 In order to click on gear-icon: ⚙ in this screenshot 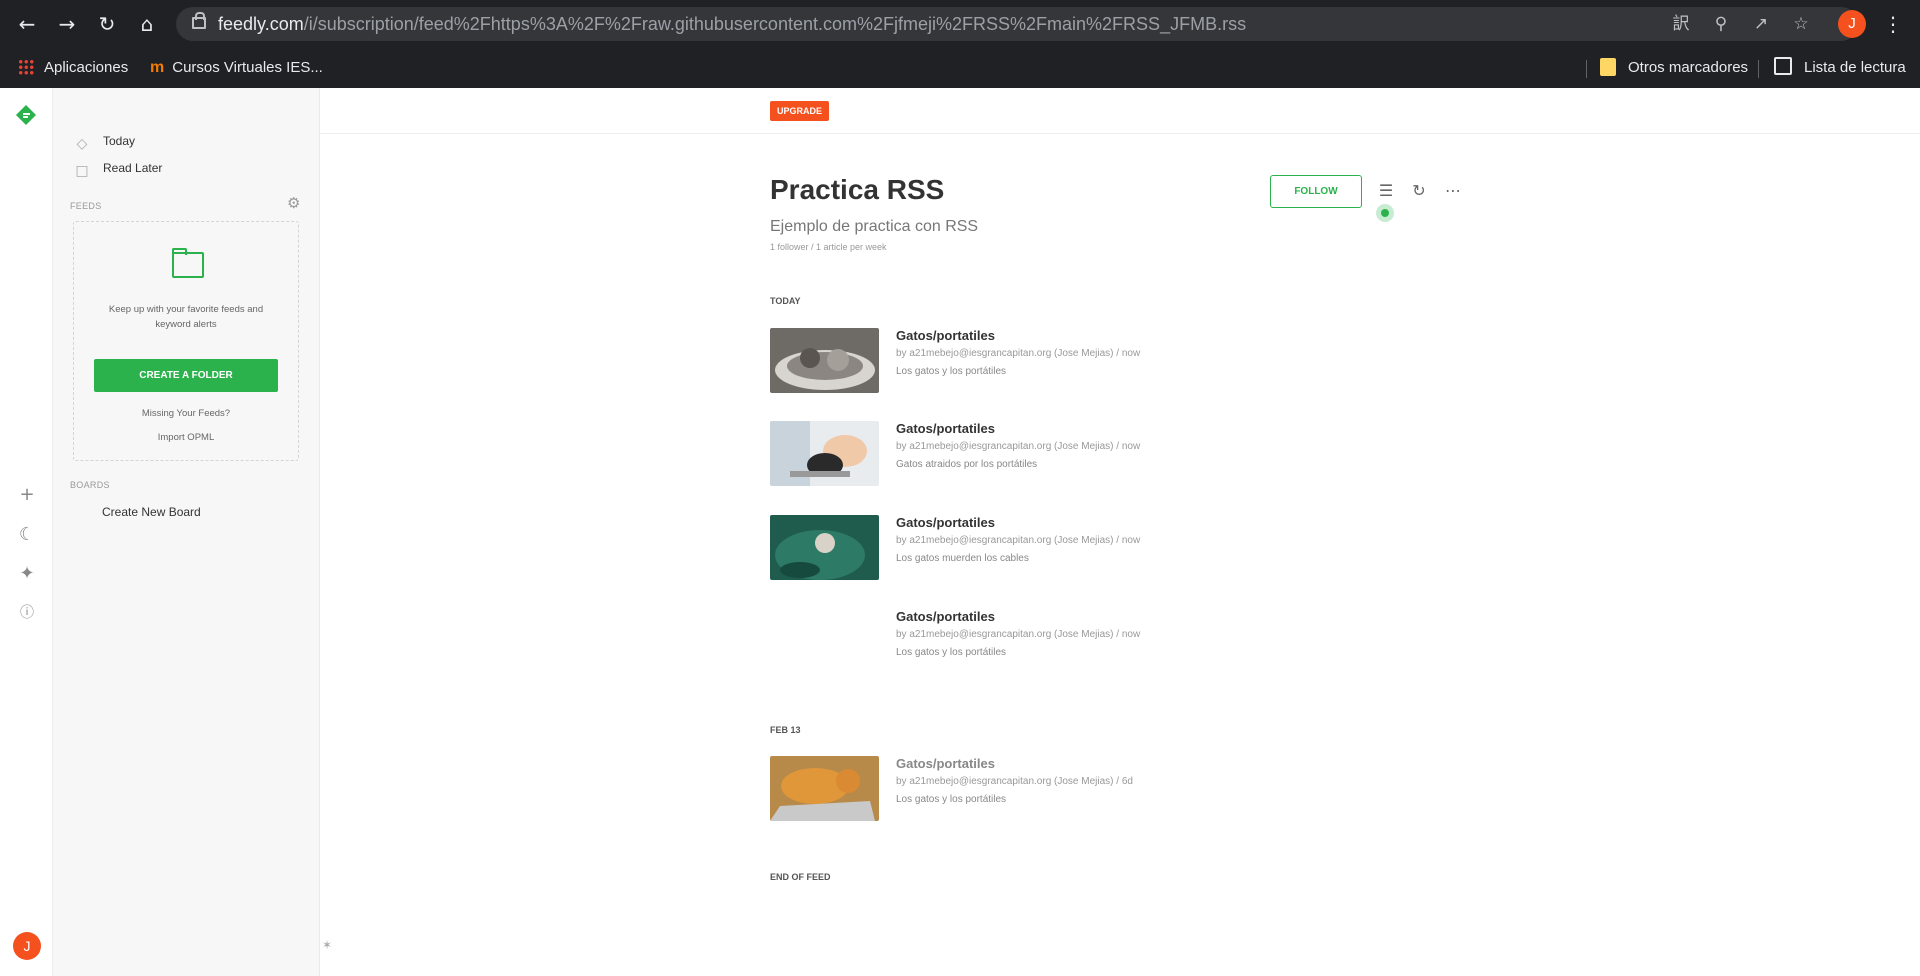, I will do `click(295, 203)`.